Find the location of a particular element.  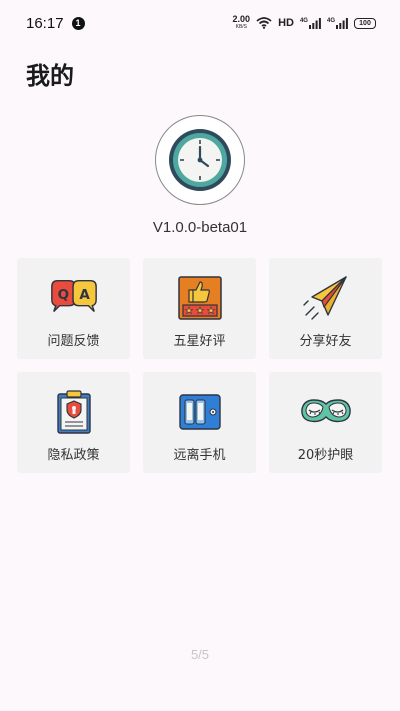

status-right: 2.00 KB/S HD 4G 4G 100 is located at coordinates (304, 23).